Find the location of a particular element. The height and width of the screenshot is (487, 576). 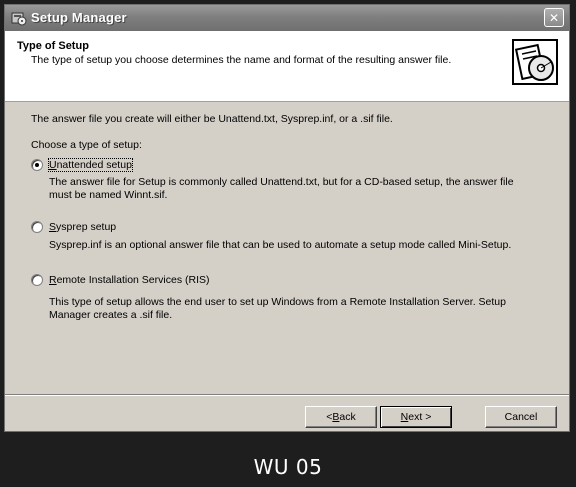

sysprep-label: Sysprep setup is located at coordinates (82, 227).